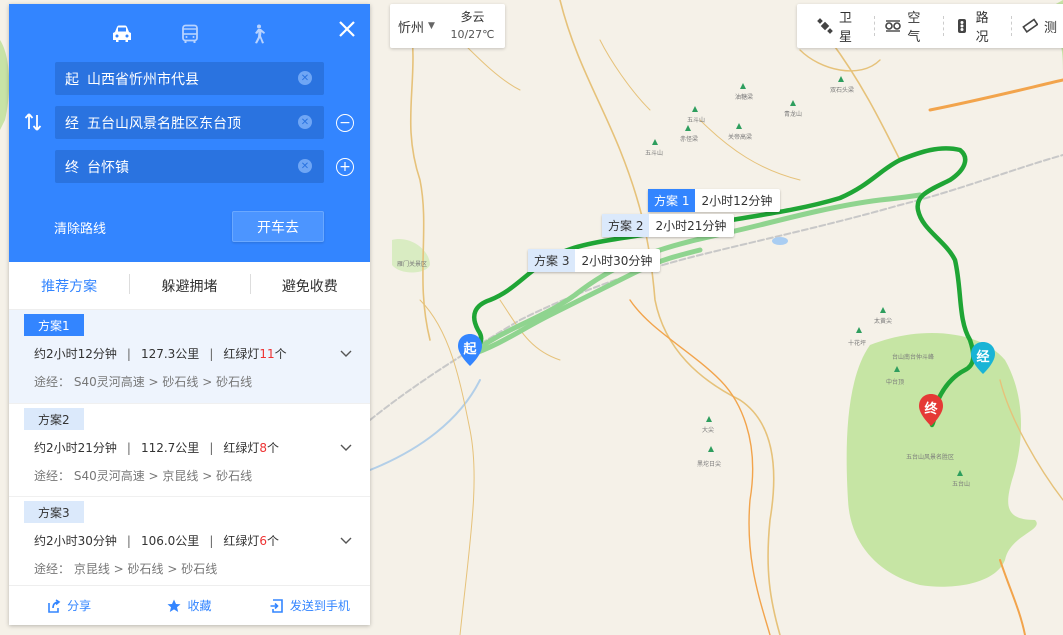  What do you see at coordinates (319, 606) in the screenshot?
I see `send-label: 发送到手机` at bounding box center [319, 606].